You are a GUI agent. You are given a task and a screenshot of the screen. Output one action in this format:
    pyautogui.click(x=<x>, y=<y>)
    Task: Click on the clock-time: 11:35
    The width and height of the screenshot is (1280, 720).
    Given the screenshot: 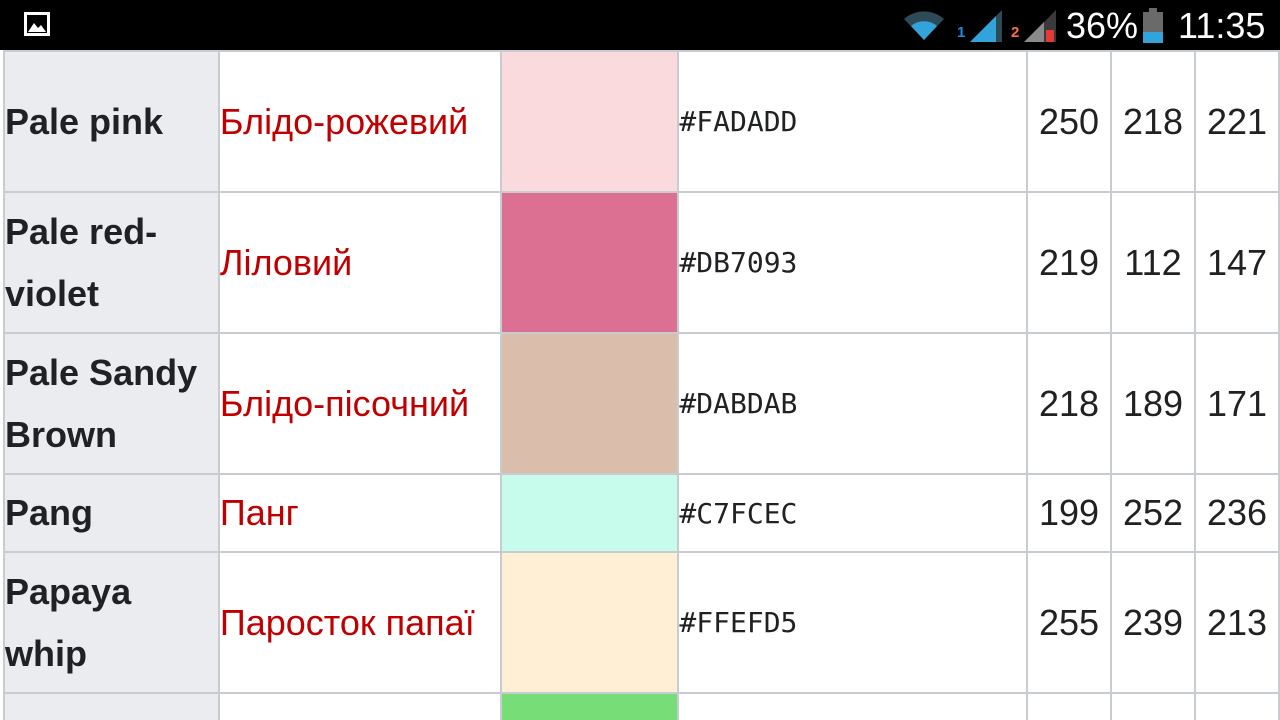 What is the action you would take?
    pyautogui.click(x=1222, y=25)
    